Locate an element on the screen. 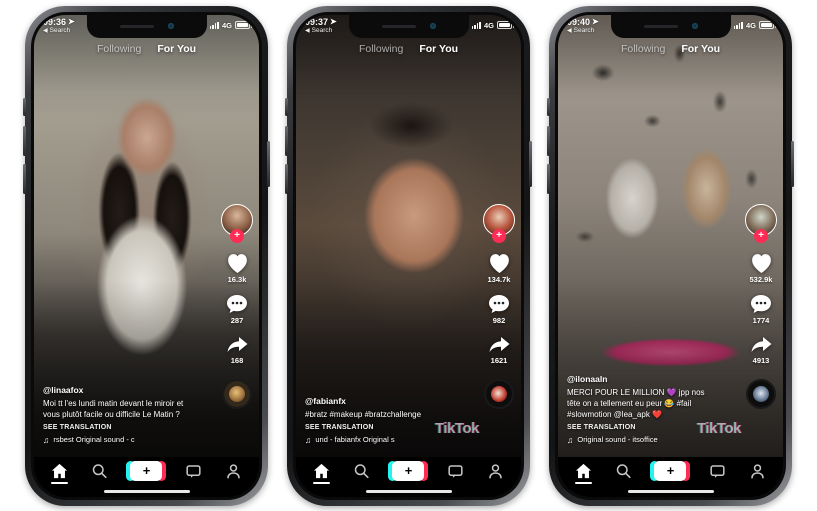 The height and width of the screenshot is (511, 817). status-back-link-1: ◀ Search is located at coordinates (56, 31).